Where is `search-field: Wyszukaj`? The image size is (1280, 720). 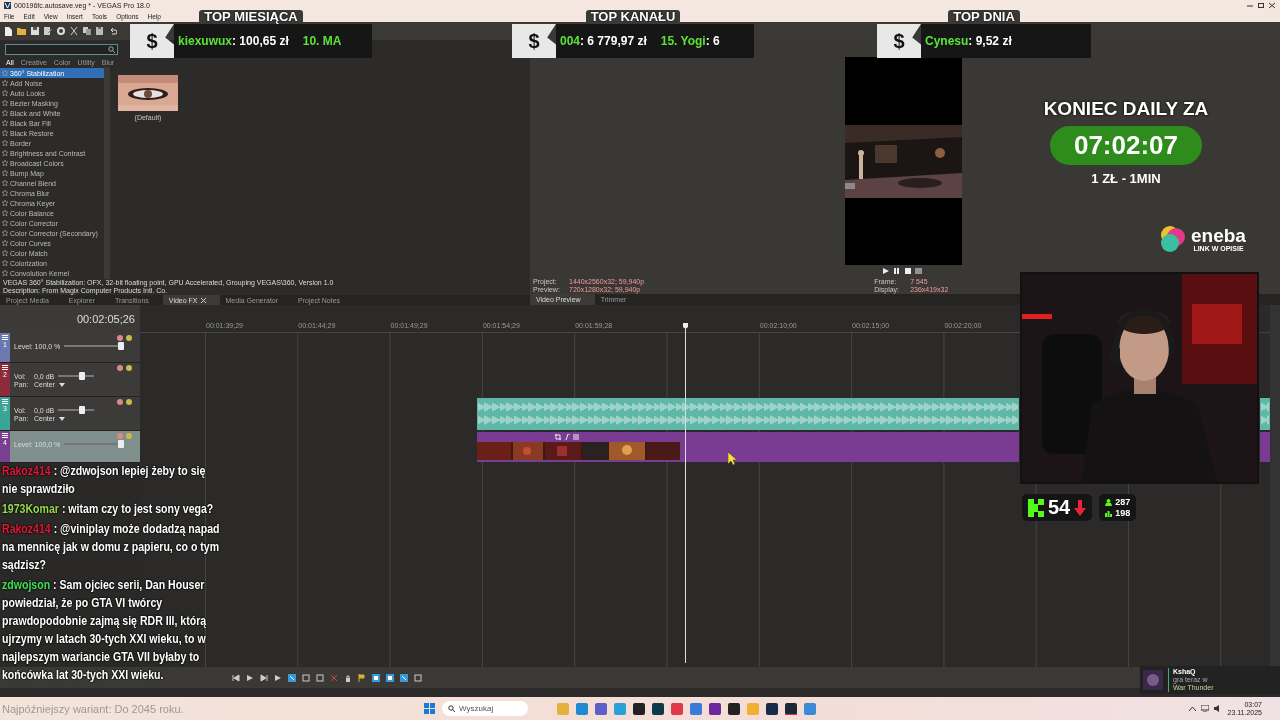 search-field: Wyszukaj is located at coordinates (485, 708).